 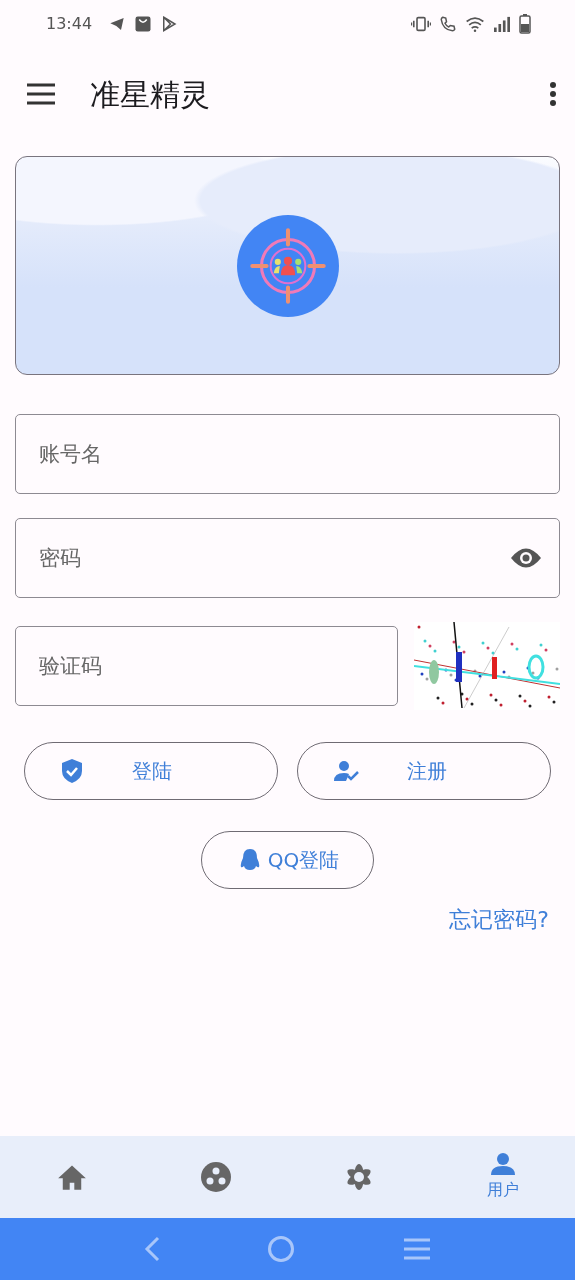 What do you see at coordinates (553, 94) in the screenshot?
I see `more-options-icon` at bounding box center [553, 94].